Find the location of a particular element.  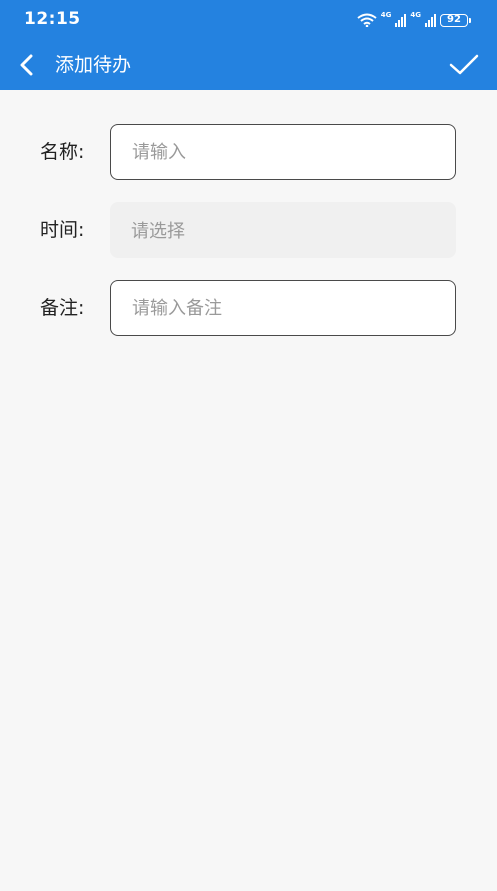

battery-level: 92 is located at coordinates (454, 20).